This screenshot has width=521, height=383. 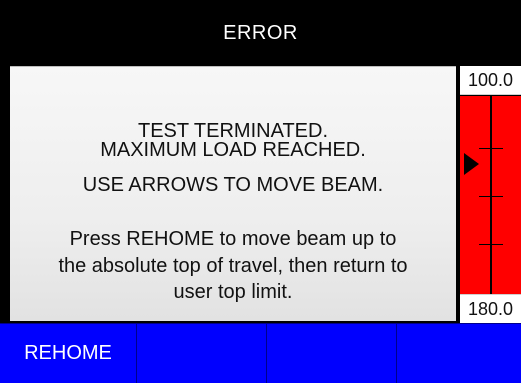 I want to click on softkey-3-button, so click(x=332, y=353).